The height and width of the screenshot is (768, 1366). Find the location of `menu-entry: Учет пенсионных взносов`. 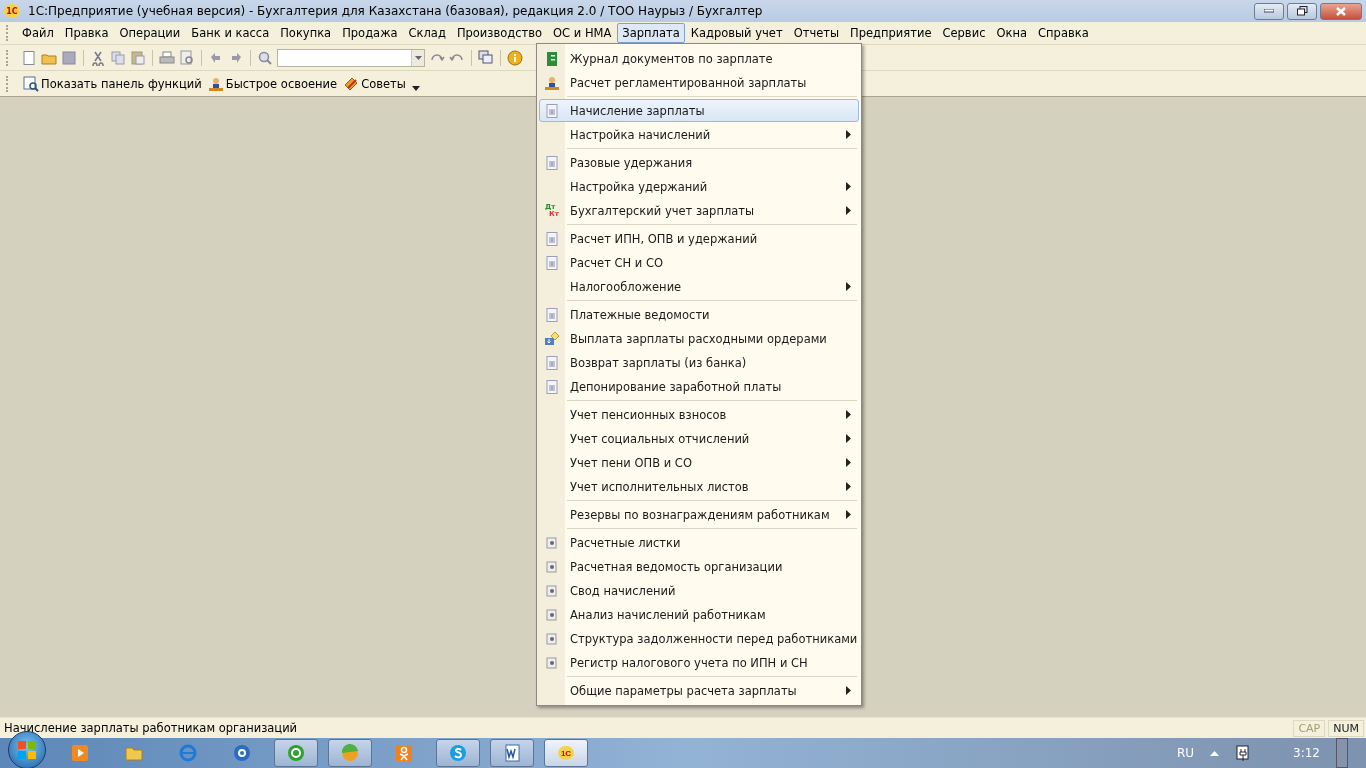

menu-entry: Учет пенсионных взносов is located at coordinates (699, 414).